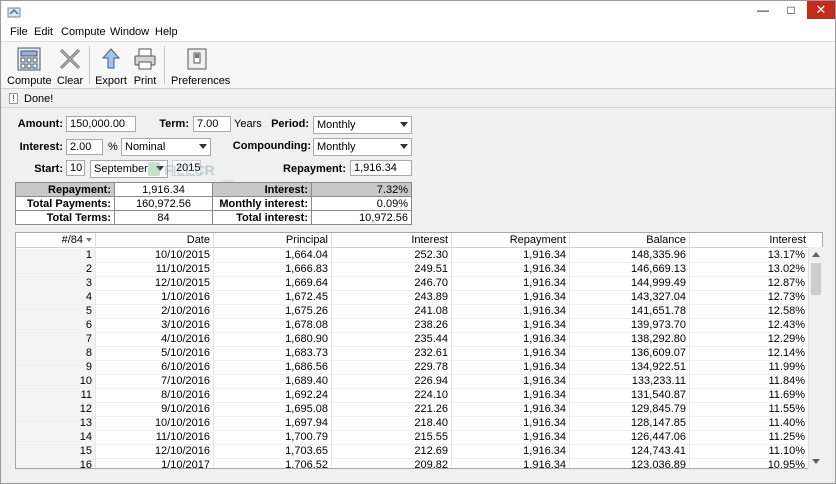  Describe the element at coordinates (145, 59) in the screenshot. I see `printer-icon` at that location.